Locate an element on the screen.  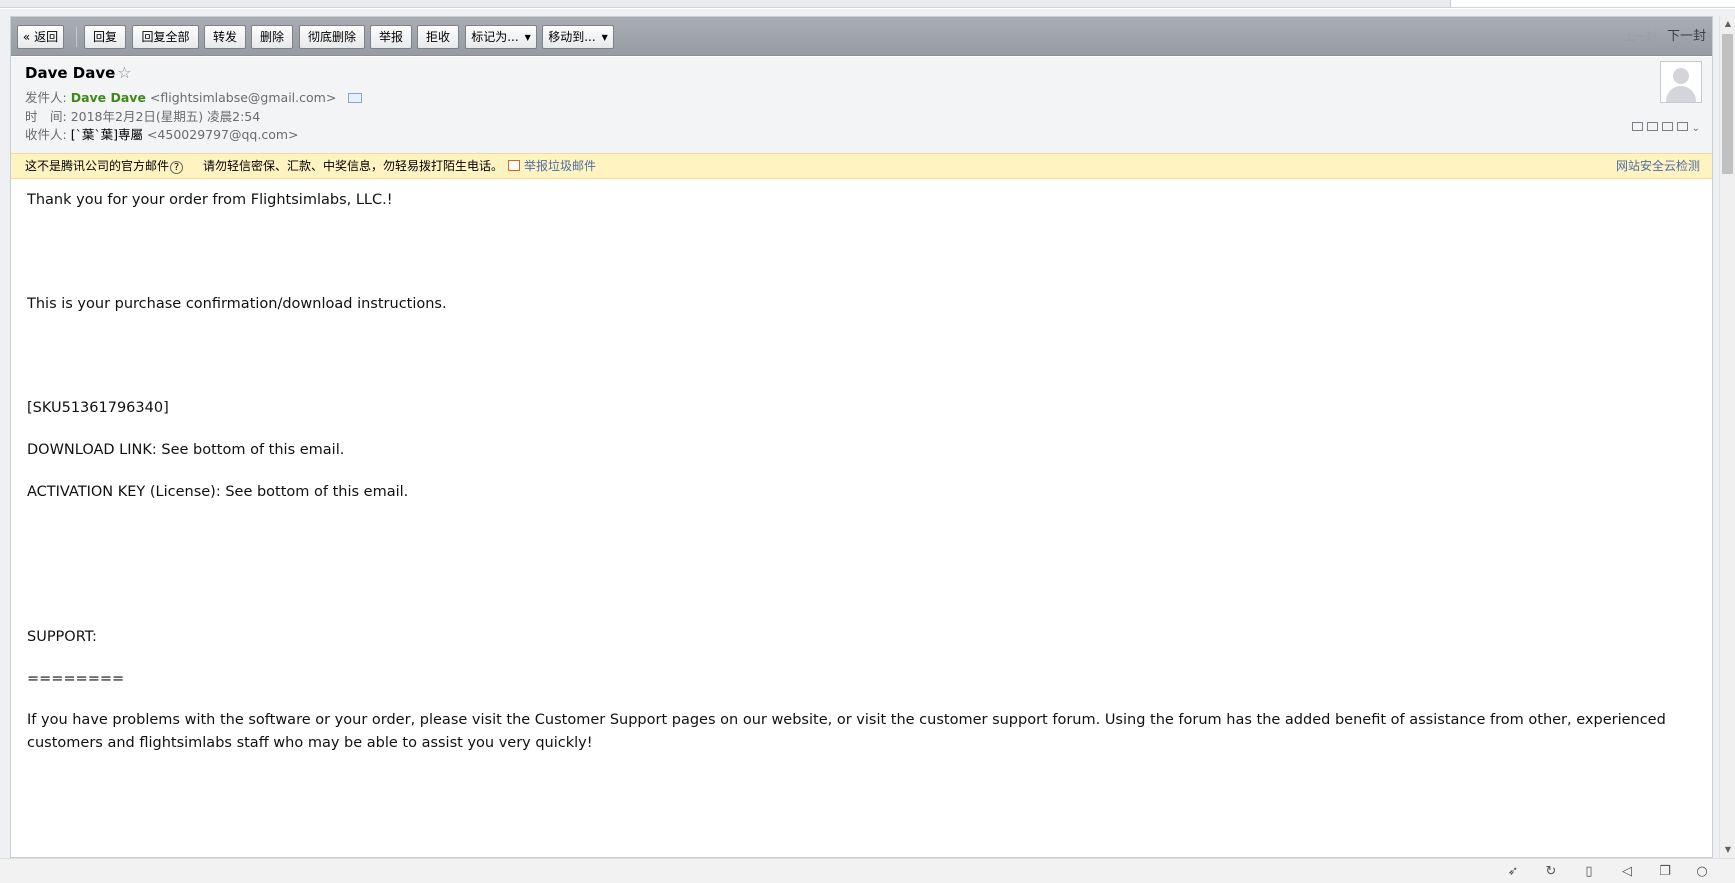
not-official-notice: 这不是腾讯公司的官方邮件? is located at coordinates (104, 166).